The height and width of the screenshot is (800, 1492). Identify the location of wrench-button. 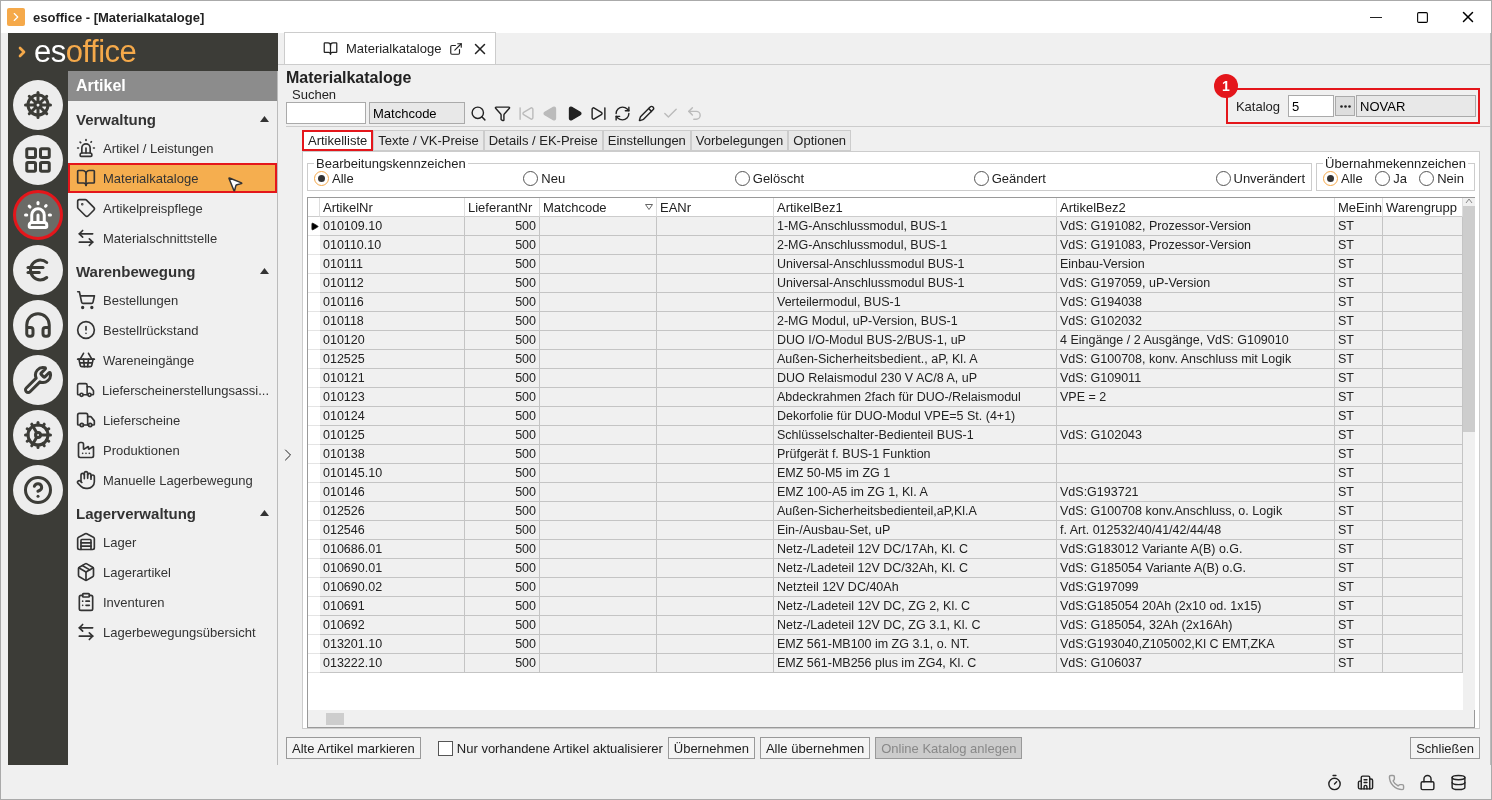
(38, 380).